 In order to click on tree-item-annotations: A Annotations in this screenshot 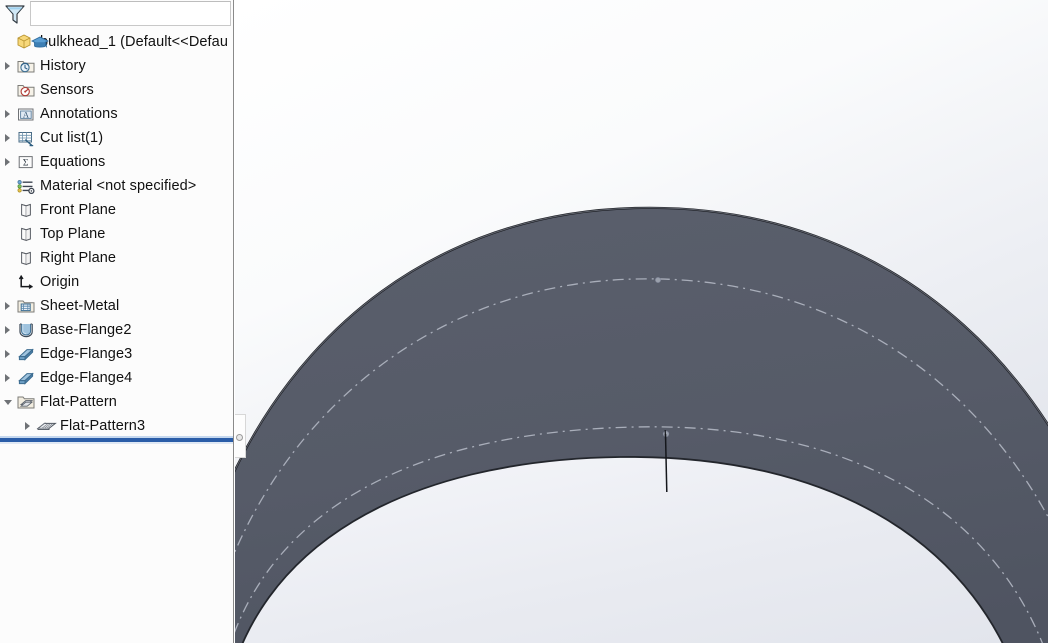, I will do `click(116, 114)`.